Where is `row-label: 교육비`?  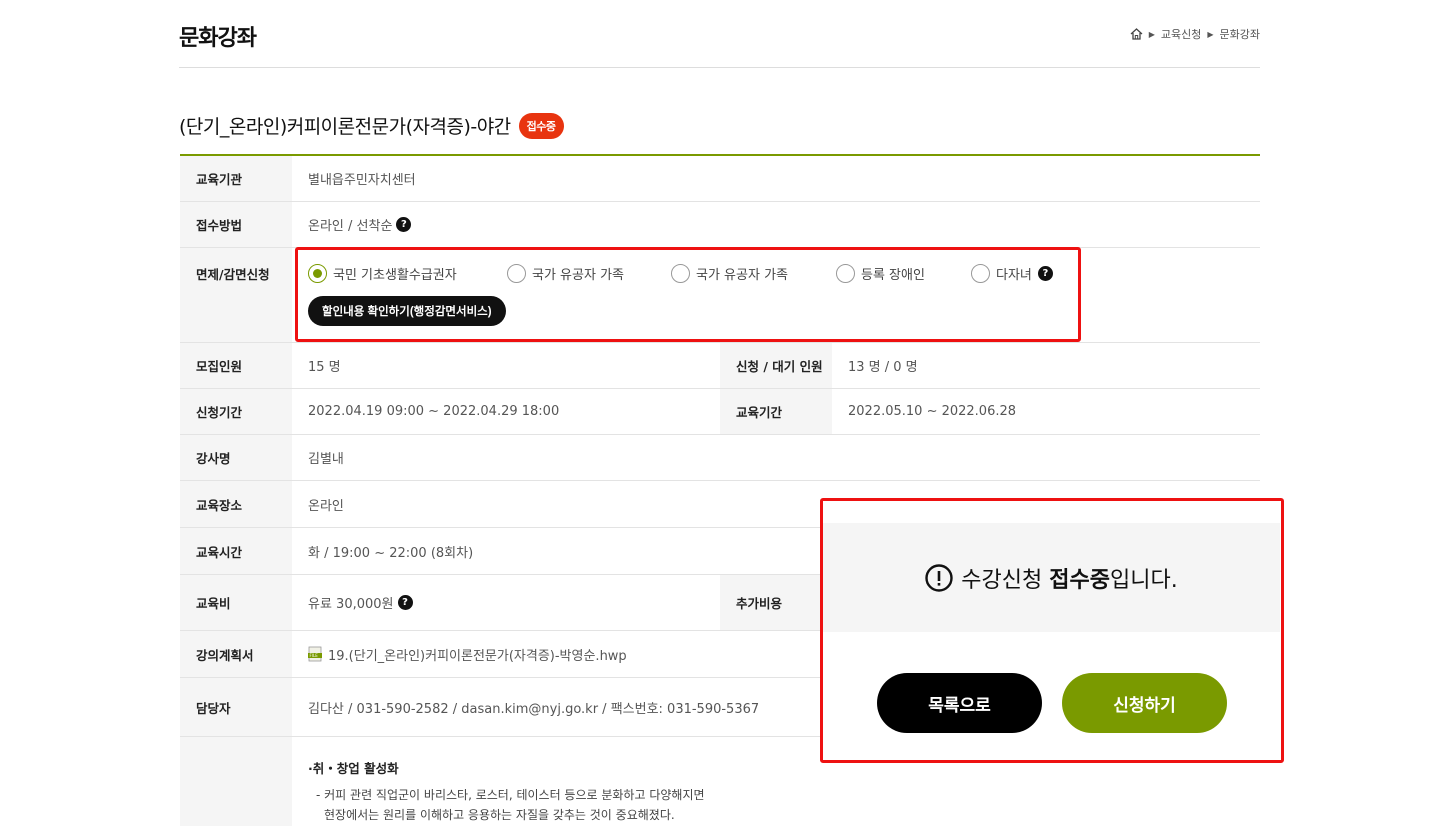
row-label: 교육비 is located at coordinates (236, 602).